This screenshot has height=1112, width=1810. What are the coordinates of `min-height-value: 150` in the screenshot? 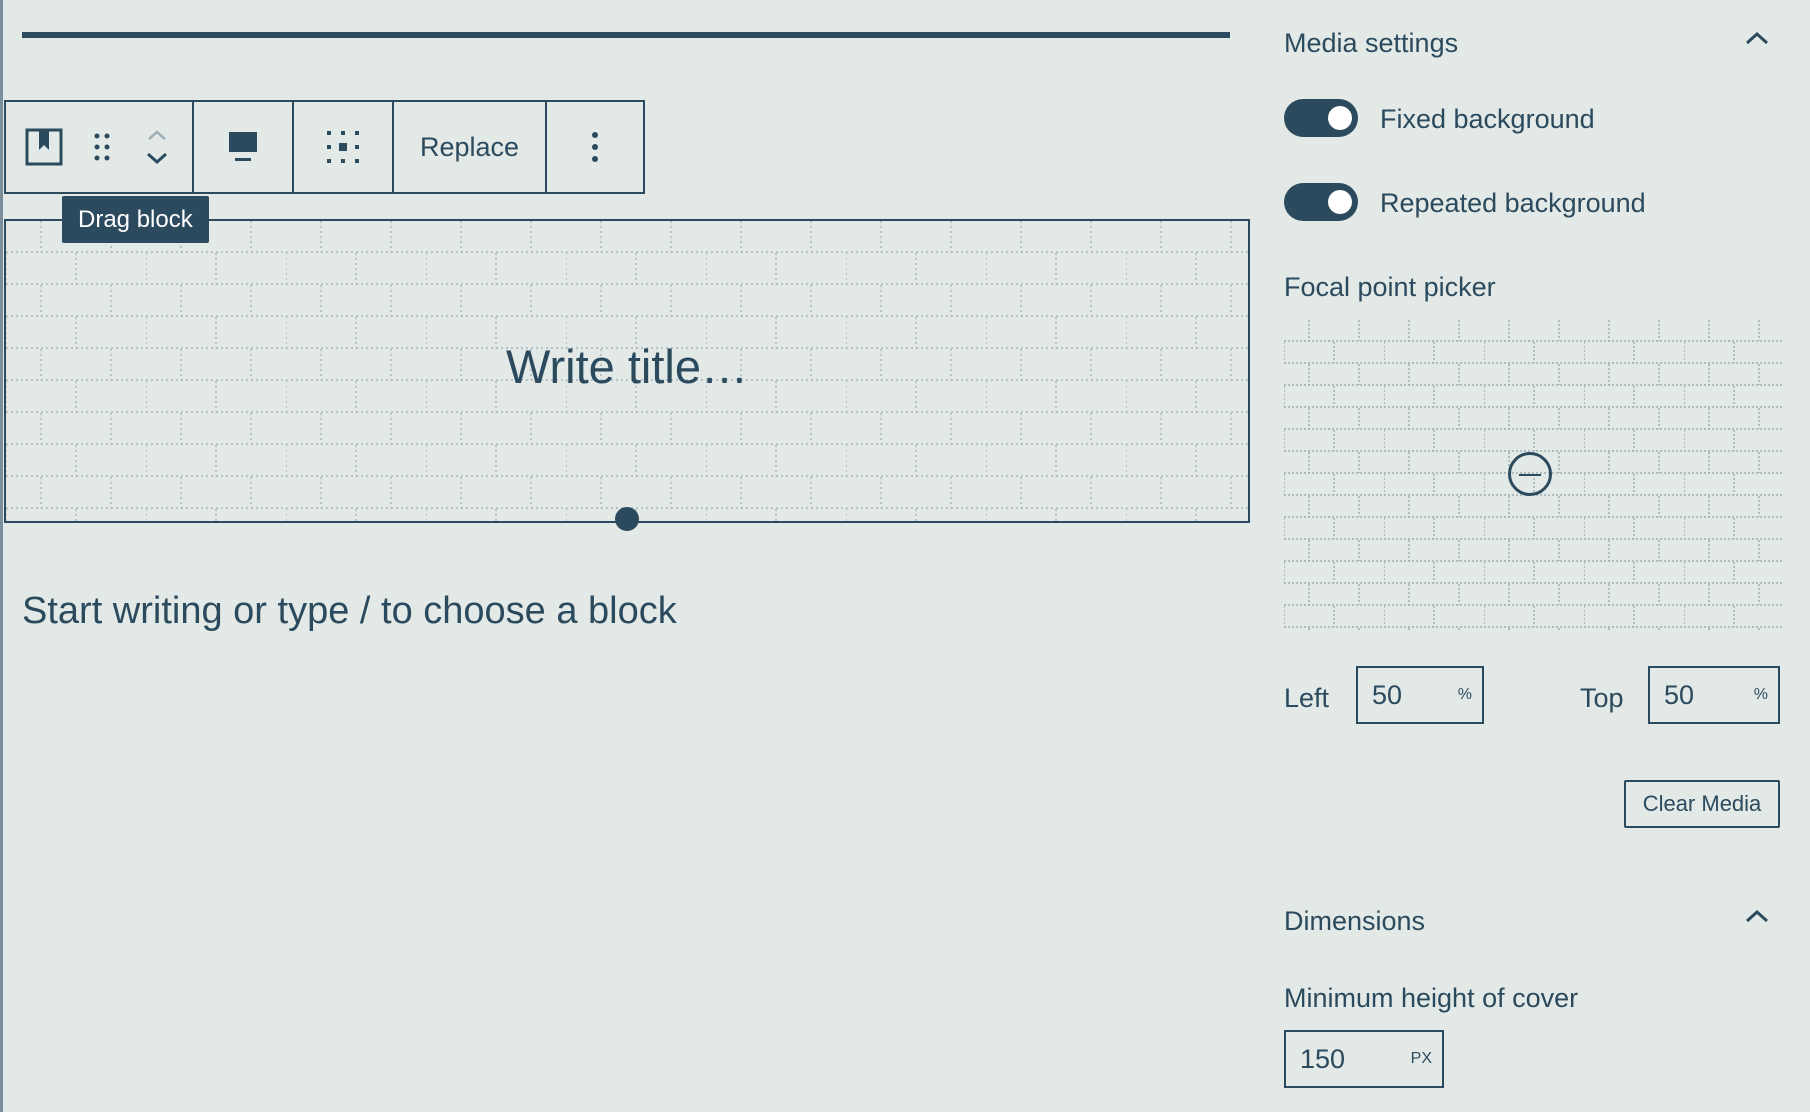 It's located at (1323, 1058).